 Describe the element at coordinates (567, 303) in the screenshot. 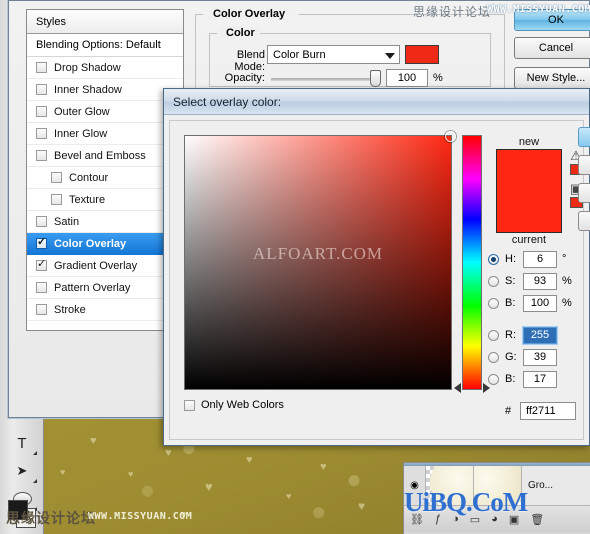

I see `brightness-unit: %` at that location.